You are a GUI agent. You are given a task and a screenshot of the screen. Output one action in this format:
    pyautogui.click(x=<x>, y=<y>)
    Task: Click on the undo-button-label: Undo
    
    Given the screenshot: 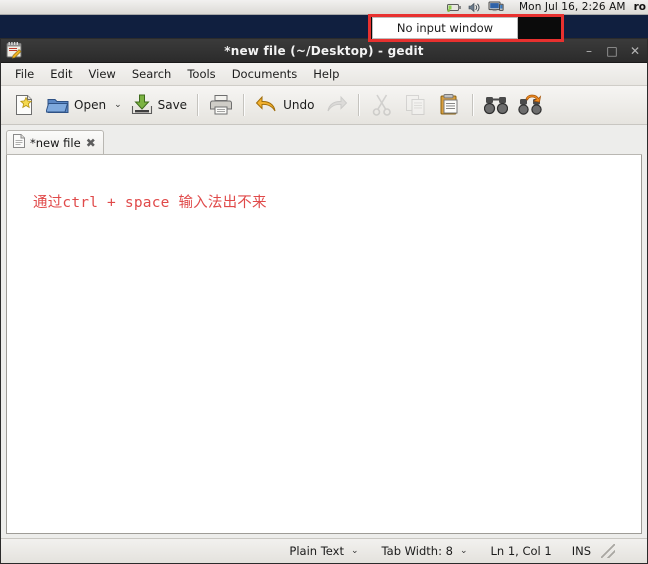 What is the action you would take?
    pyautogui.click(x=299, y=105)
    